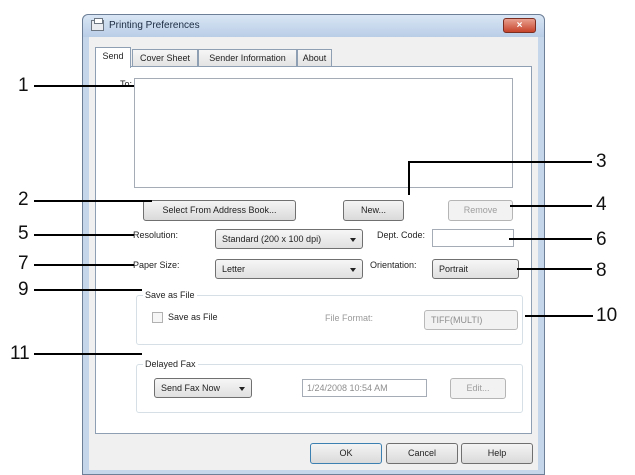  What do you see at coordinates (601, 204) in the screenshot?
I see `callout-4: 4` at bounding box center [601, 204].